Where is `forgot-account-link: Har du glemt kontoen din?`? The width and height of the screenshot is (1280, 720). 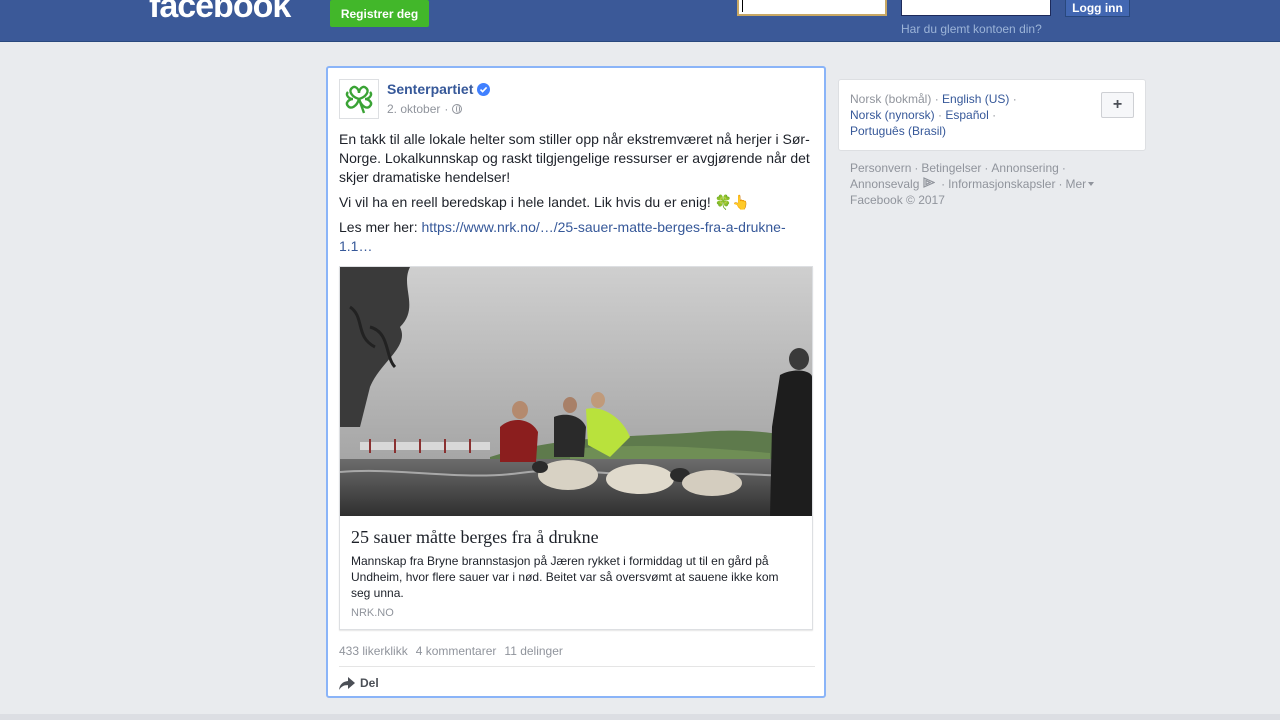
forgot-account-link: Har du glemt kontoen din? is located at coordinates (971, 29).